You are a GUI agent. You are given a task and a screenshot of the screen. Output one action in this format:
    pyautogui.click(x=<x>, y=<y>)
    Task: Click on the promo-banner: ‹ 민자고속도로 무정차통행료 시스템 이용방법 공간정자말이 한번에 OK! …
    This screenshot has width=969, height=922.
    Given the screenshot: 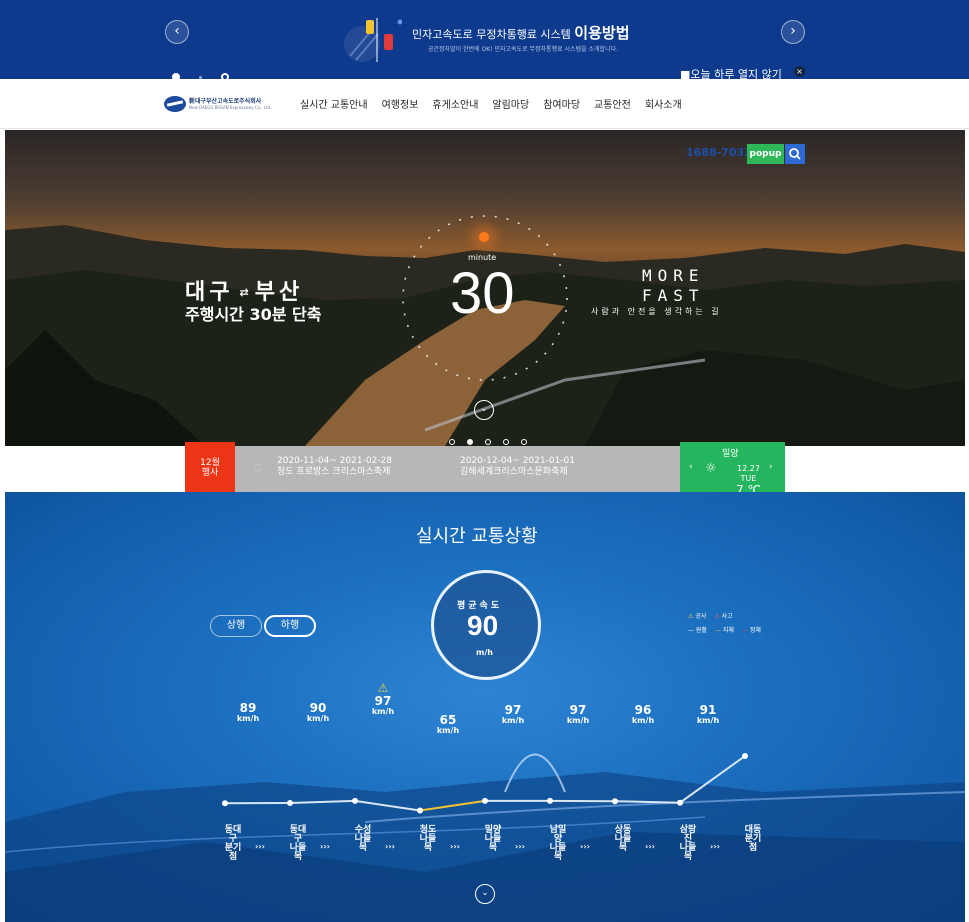 What is the action you would take?
    pyautogui.click(x=484, y=40)
    